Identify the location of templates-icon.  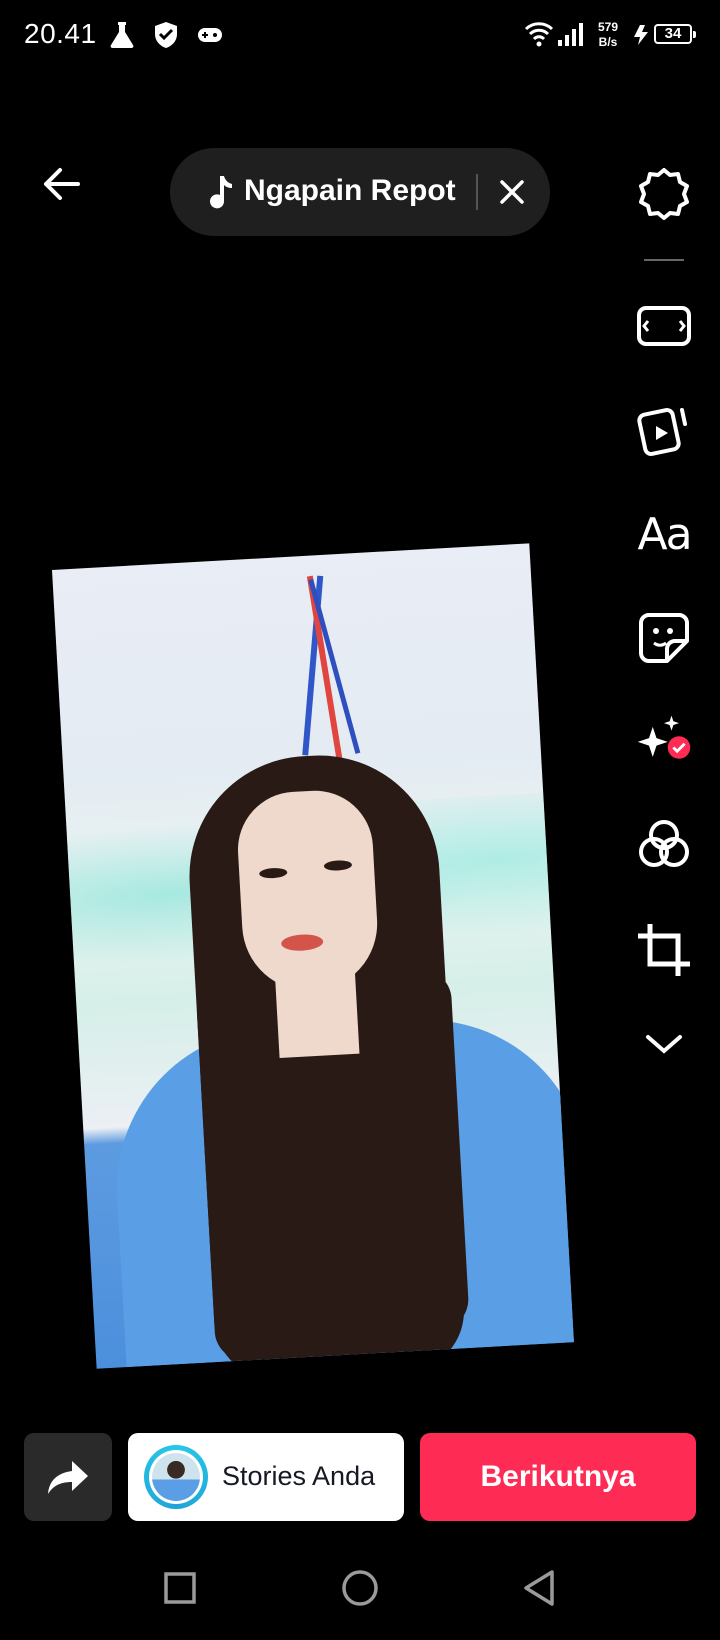
(662, 432).